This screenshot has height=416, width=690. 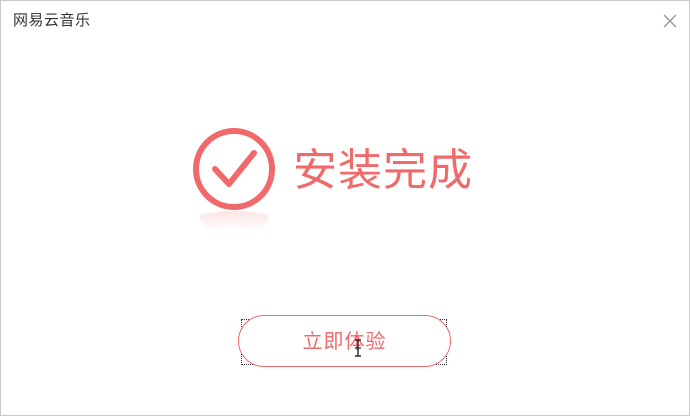 What do you see at coordinates (235, 179) in the screenshot?
I see `check-circle-icon` at bounding box center [235, 179].